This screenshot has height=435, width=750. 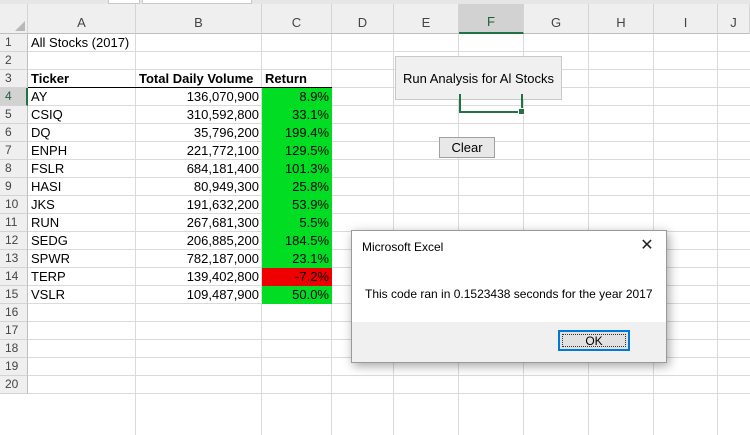 I want to click on row-header-12: 12, so click(x=14, y=241).